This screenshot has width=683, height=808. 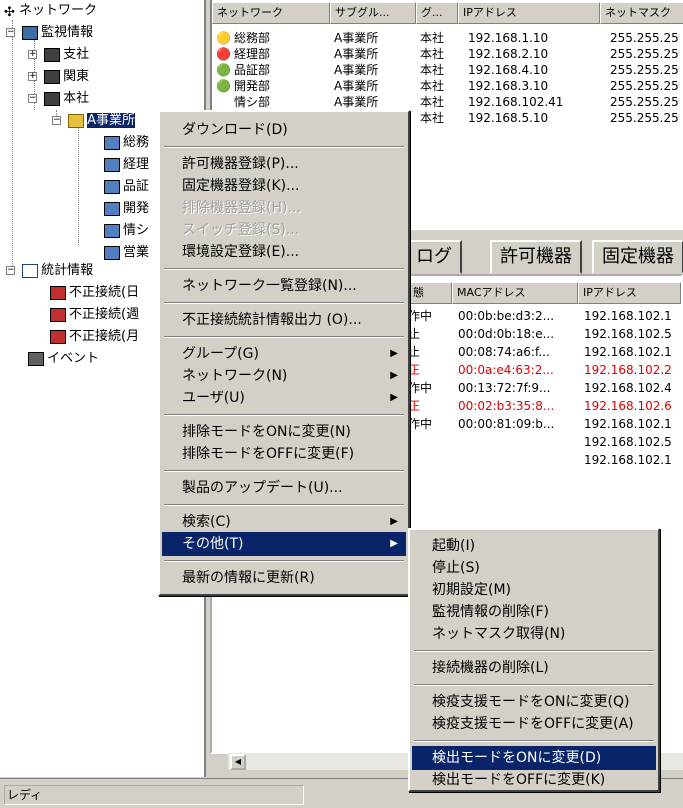 What do you see at coordinates (449, 86) in the screenshot?
I see `table-row: 🟢 開発部 A事業所 本社 192.168.3.10 255.255.25` at bounding box center [449, 86].